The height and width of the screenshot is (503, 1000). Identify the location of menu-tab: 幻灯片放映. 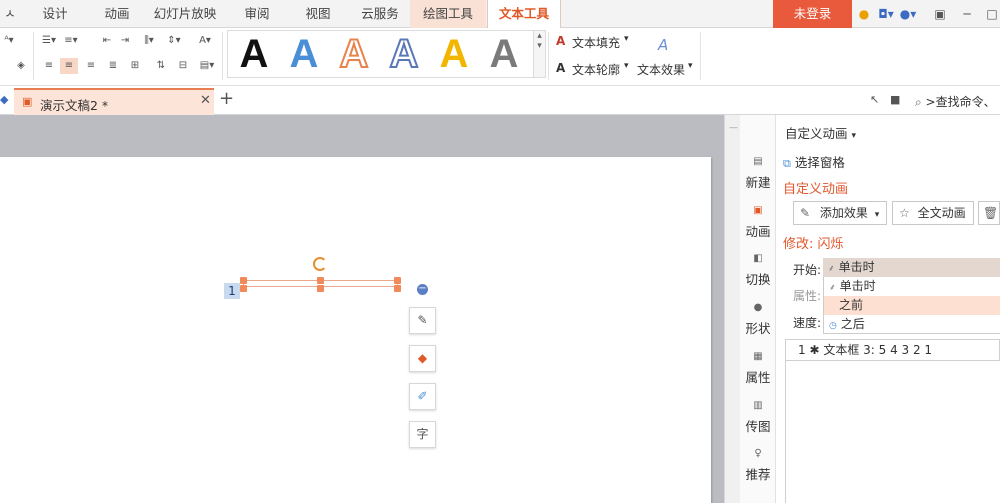
(185, 14).